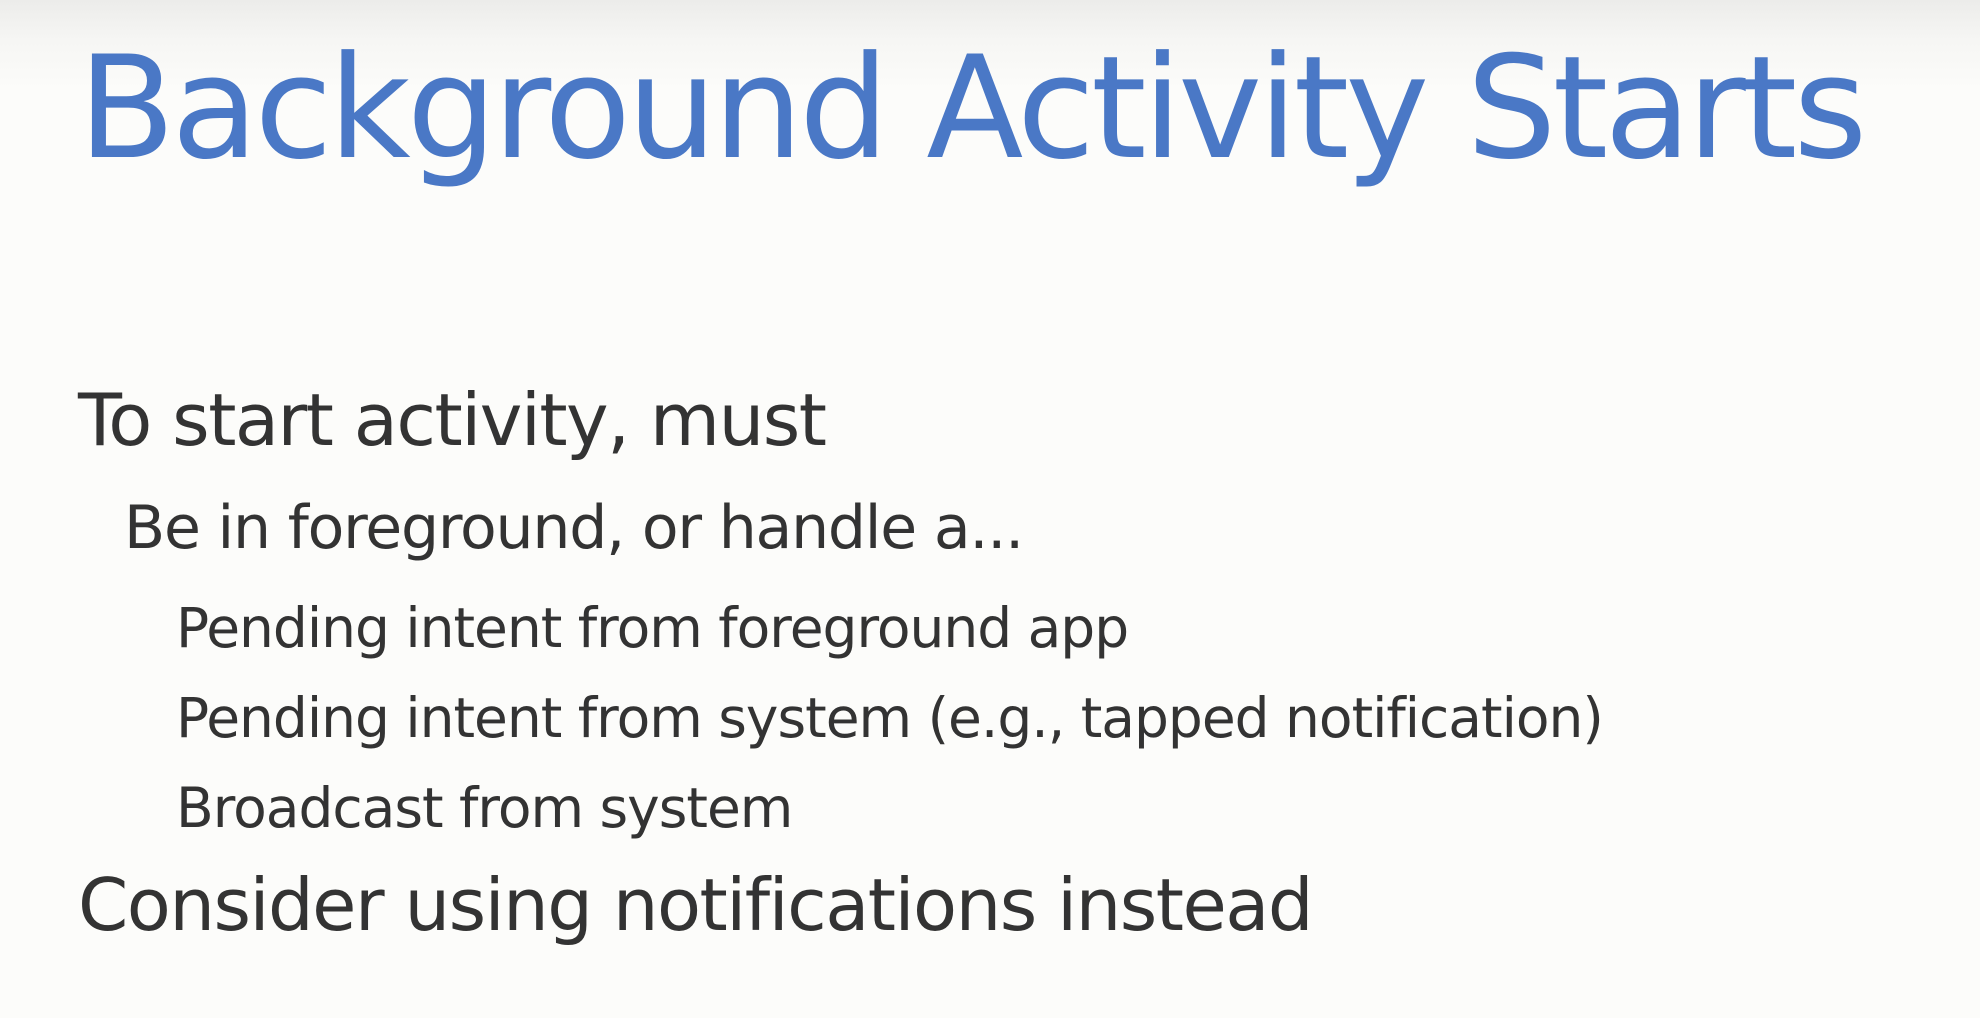  Describe the element at coordinates (972, 108) in the screenshot. I see `slide-title: Background Activity Starts` at that location.